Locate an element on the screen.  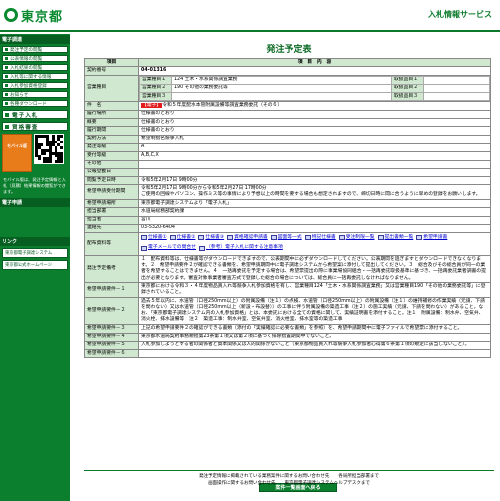
row-key: 契約番号 is located at coordinates (111, 71).